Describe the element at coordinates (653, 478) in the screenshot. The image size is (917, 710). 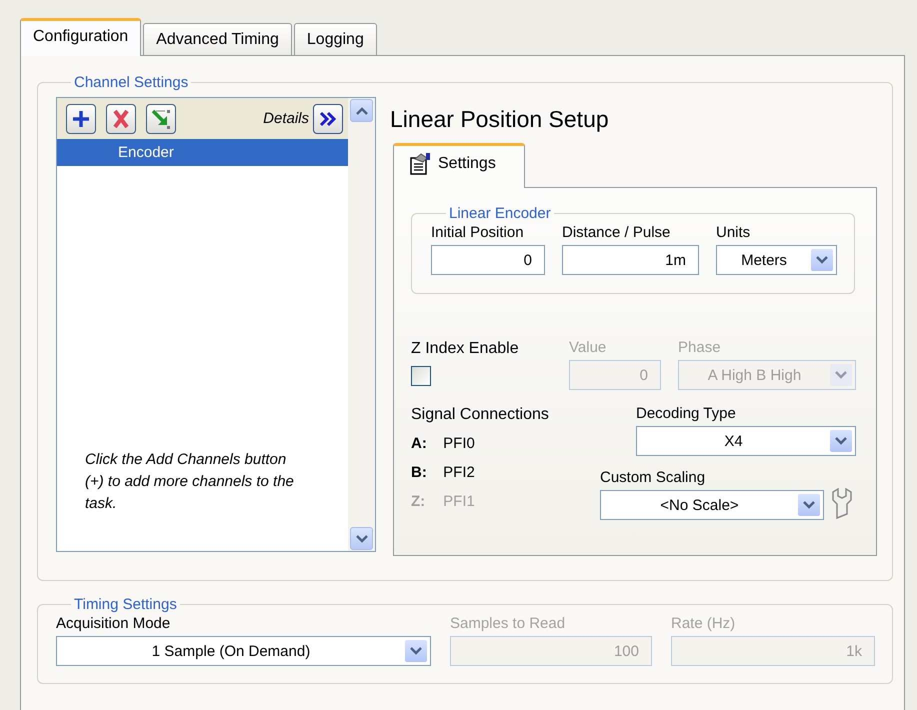
I see `field-label: Custom Scaling` at that location.